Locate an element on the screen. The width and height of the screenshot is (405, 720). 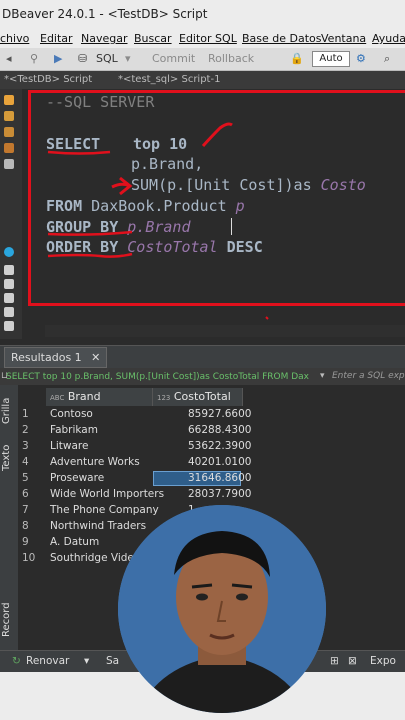
presenter-avatar is located at coordinates (222, 609).